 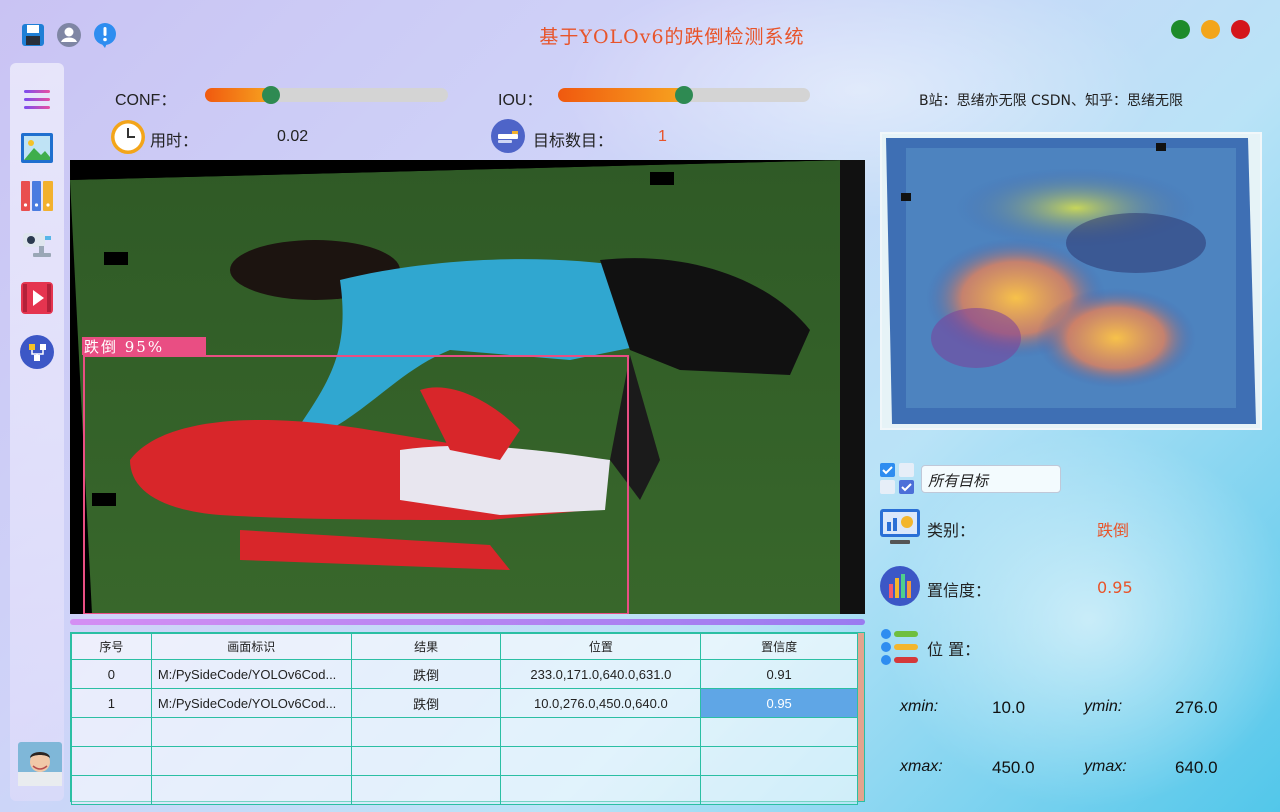 What do you see at coordinates (467, 622) in the screenshot?
I see `progress-bar` at bounding box center [467, 622].